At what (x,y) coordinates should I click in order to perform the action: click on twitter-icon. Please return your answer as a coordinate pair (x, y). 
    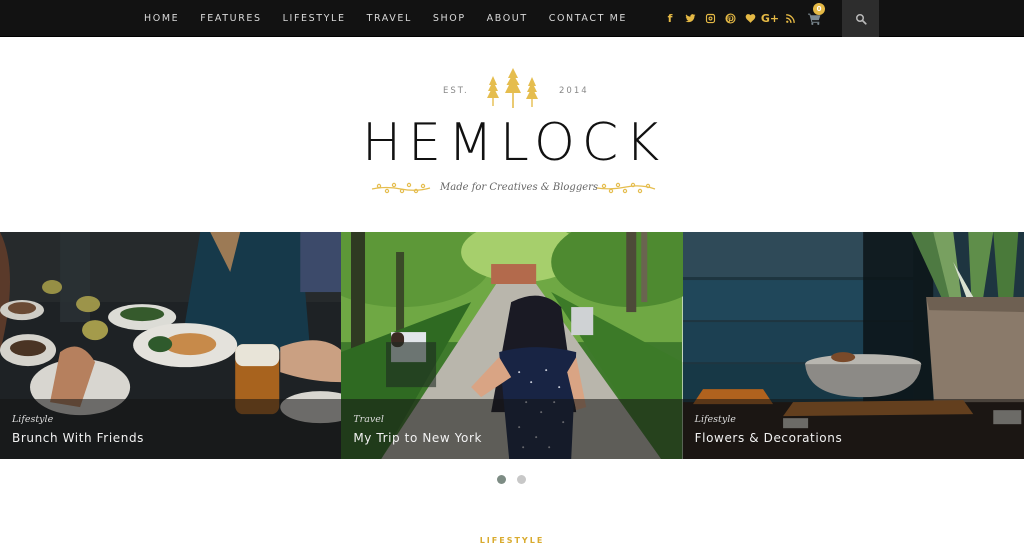
    Looking at the image, I should click on (690, 19).